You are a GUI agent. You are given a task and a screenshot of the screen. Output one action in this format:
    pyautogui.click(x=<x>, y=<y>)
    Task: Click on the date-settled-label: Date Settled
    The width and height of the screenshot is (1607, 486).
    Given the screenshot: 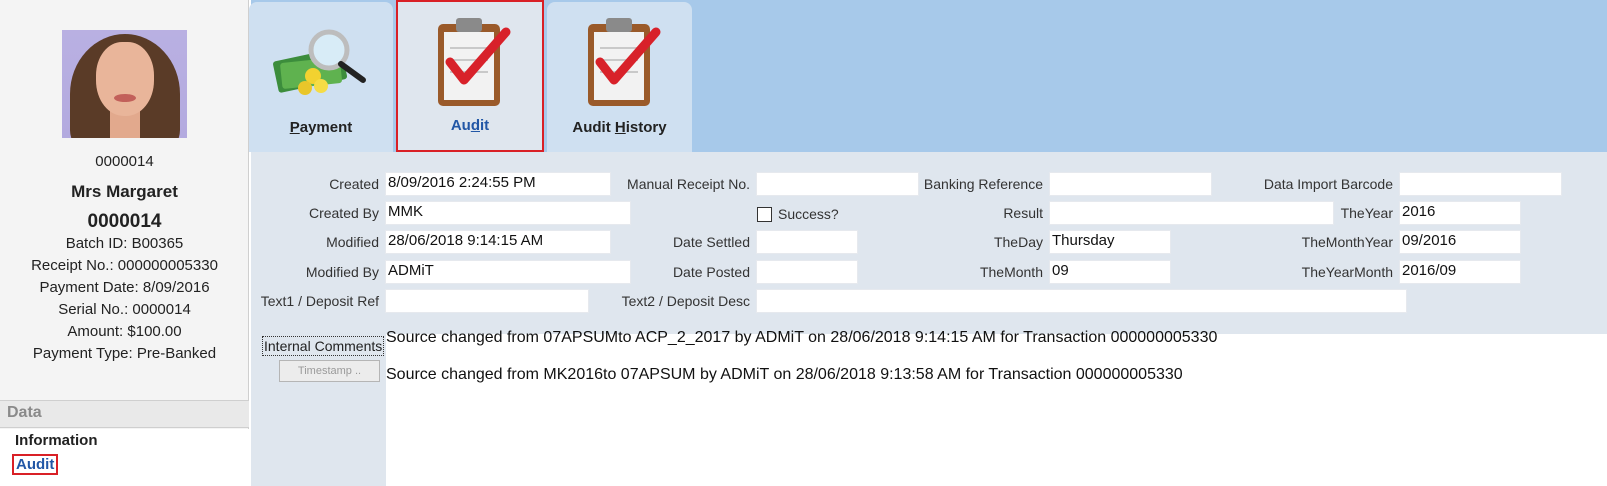 What is the action you would take?
    pyautogui.click(x=711, y=242)
    